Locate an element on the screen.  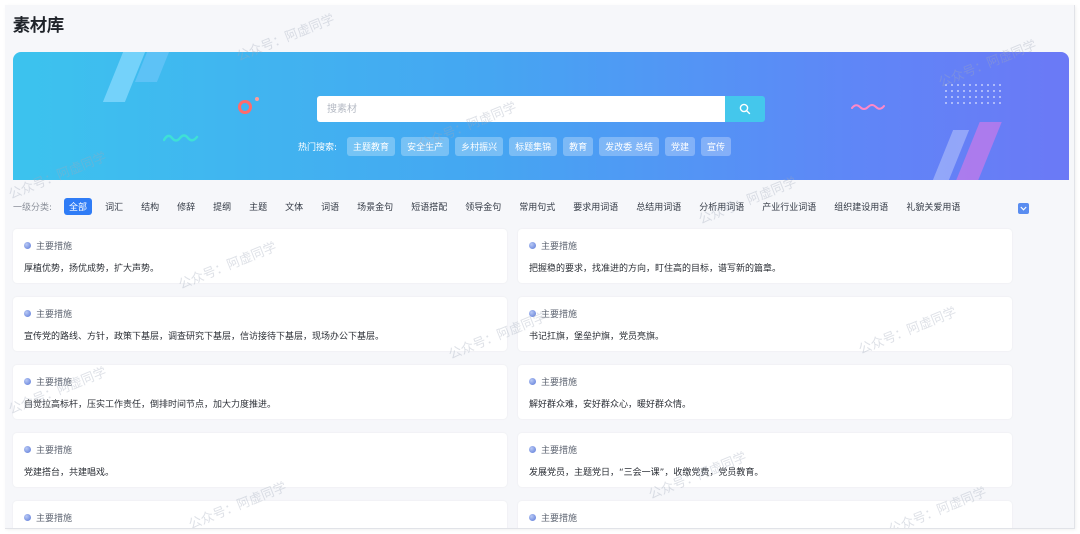
card-text: 自觉拉高标杆，压实工作责任，倒排时间节点，加大力度推进。 is located at coordinates (150, 405).